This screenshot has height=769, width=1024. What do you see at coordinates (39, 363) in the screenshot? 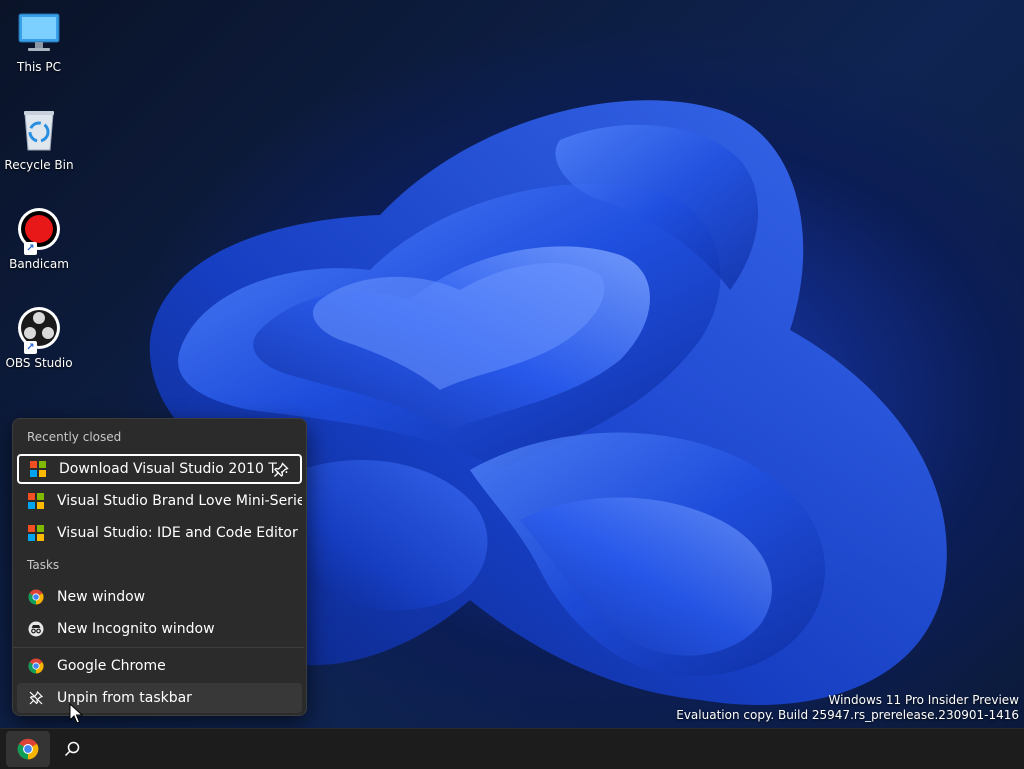
I see `desktop-icon-label: OBS Studio` at bounding box center [39, 363].